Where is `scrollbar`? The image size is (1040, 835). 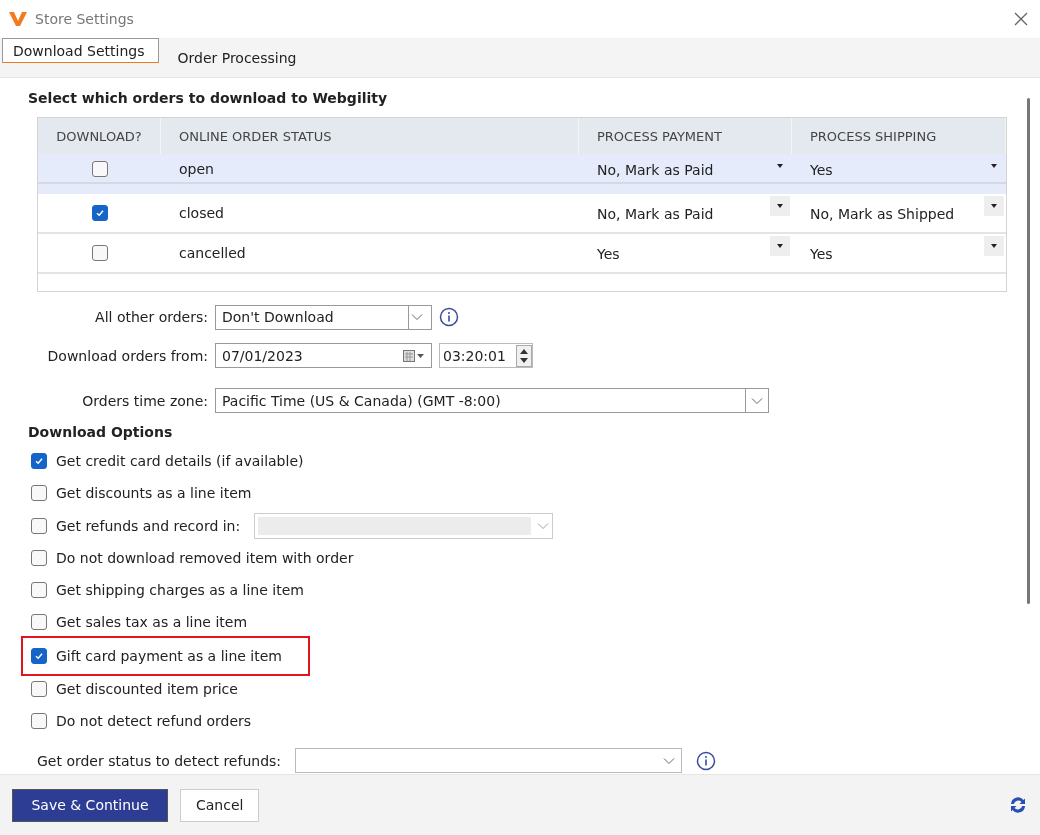 scrollbar is located at coordinates (1028, 351).